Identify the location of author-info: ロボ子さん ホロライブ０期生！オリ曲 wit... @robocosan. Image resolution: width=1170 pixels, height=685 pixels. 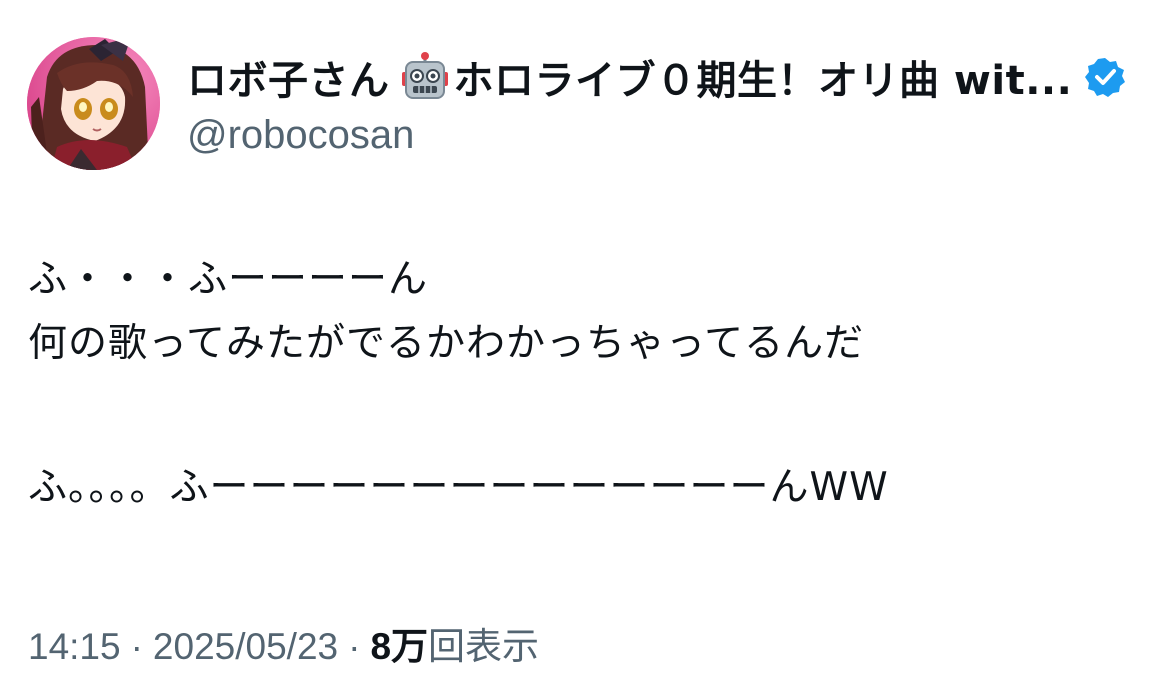
(667, 102).